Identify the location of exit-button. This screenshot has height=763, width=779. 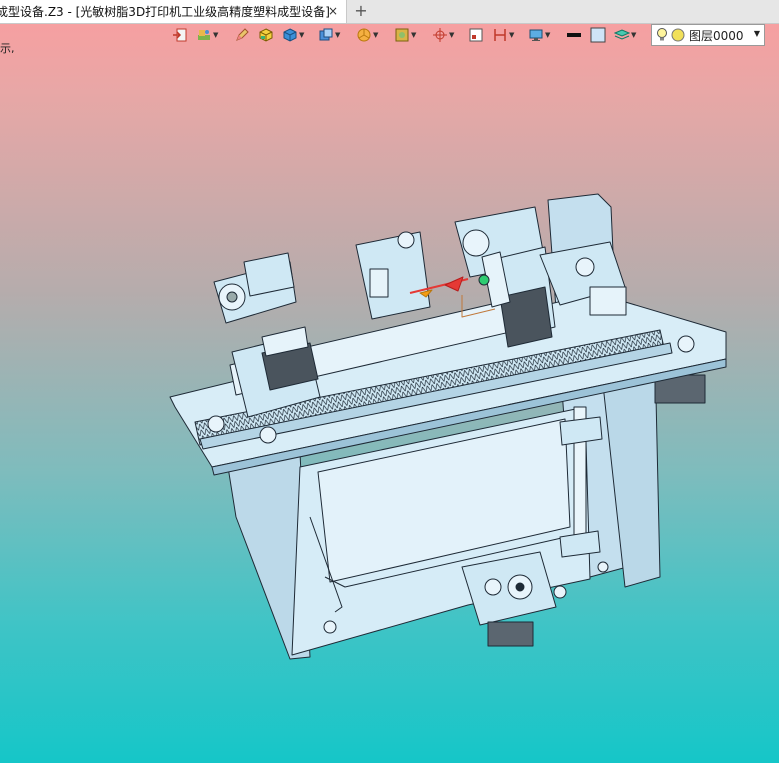
(180, 35).